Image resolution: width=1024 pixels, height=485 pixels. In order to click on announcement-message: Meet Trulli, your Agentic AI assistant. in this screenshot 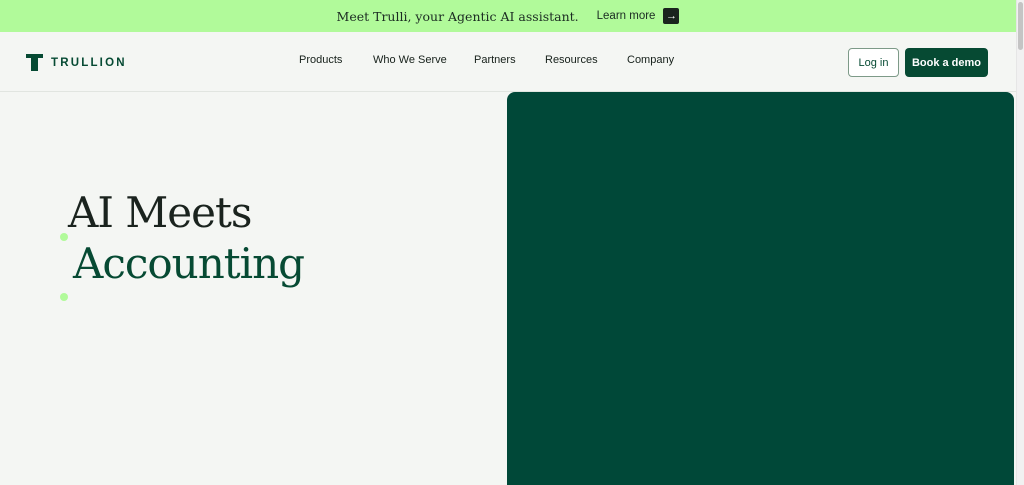, I will do `click(457, 16)`.